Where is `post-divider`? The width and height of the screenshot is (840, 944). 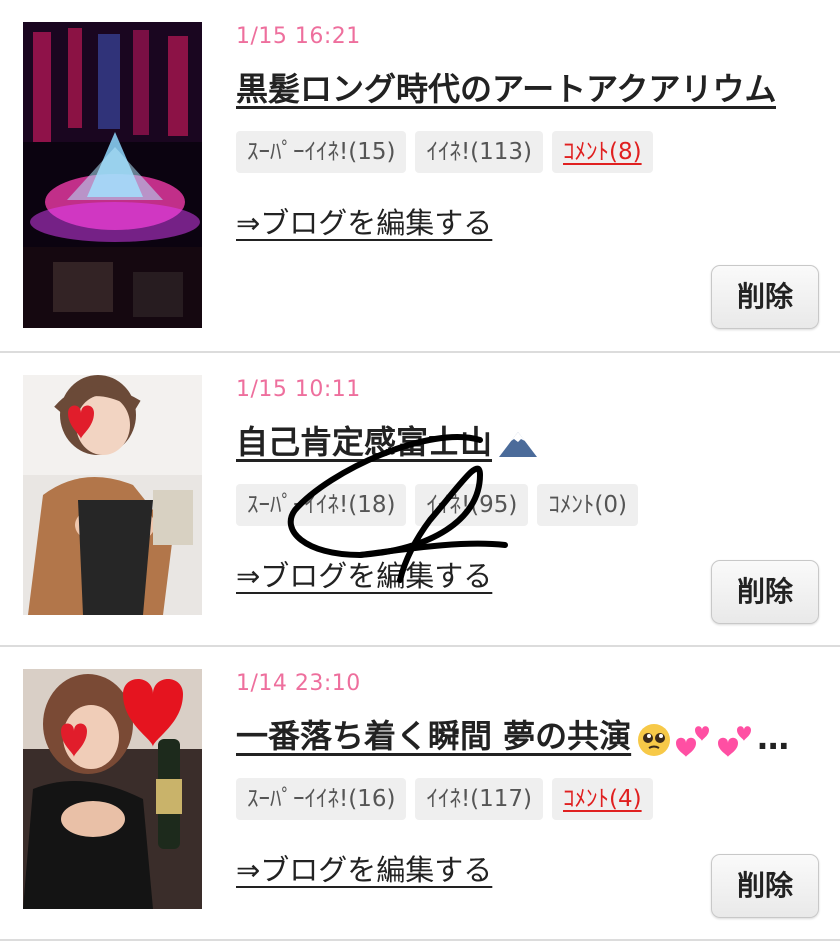 post-divider is located at coordinates (420, 940).